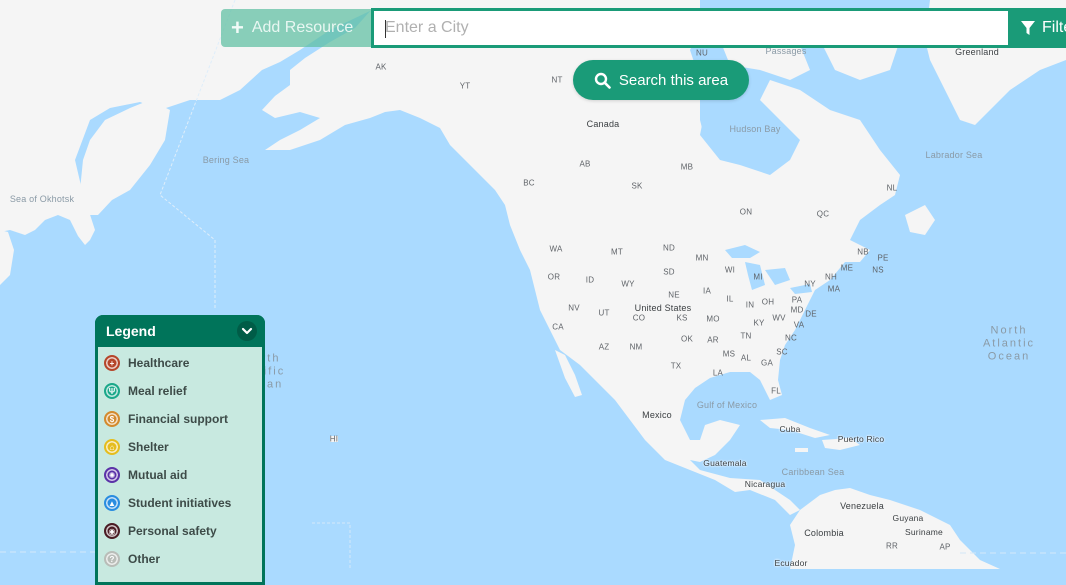  Describe the element at coordinates (167, 531) in the screenshot. I see `legend-item: ◉ Personal safety` at that location.